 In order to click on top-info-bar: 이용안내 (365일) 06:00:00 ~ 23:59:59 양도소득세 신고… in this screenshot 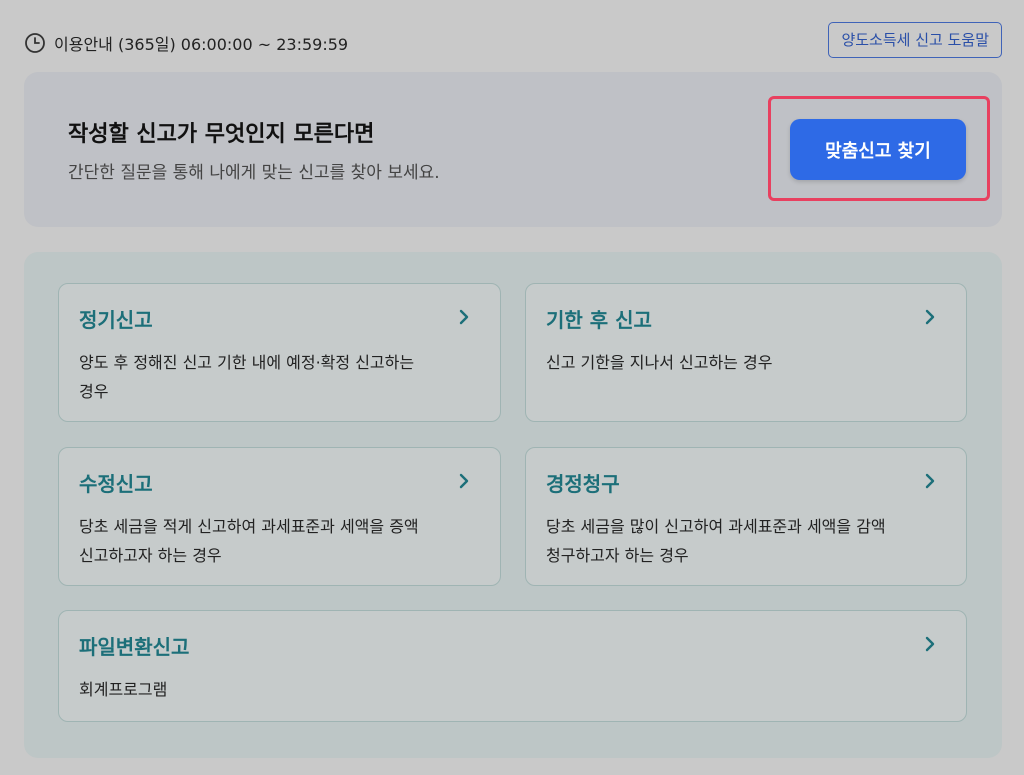, I will do `click(513, 42)`.